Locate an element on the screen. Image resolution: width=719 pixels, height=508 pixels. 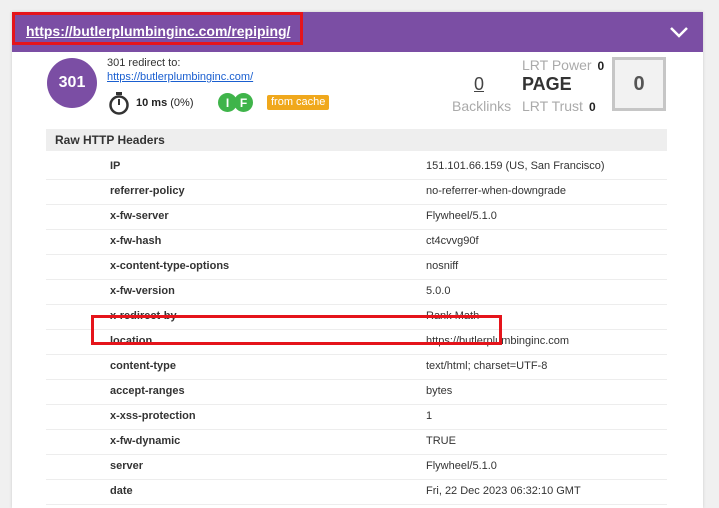
lrt-power: LRT Power 0 is located at coordinates (563, 65).